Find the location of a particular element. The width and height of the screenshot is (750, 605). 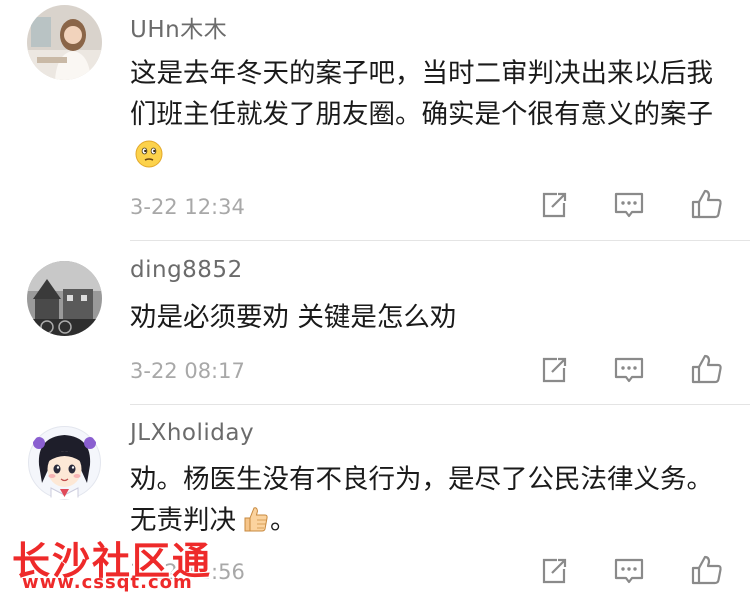

comment-text: 劝是必须要劝 关键是怎么劝 is located at coordinates (425, 317).